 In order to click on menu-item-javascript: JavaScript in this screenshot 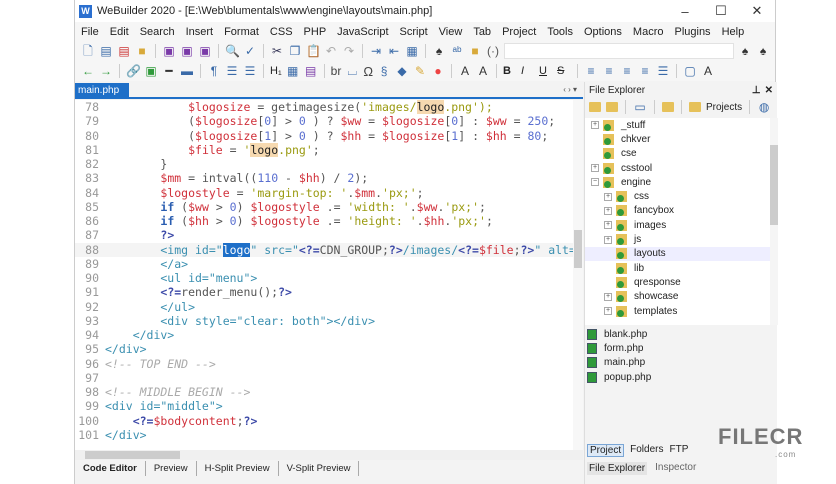, I will do `click(362, 32)`.